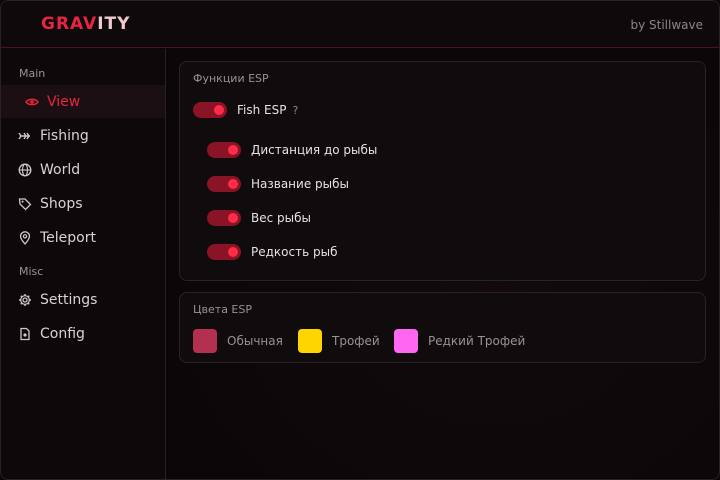 Image resolution: width=720 pixels, height=480 pixels. I want to click on fish-weight-row: Вес рыбы, so click(259, 218).